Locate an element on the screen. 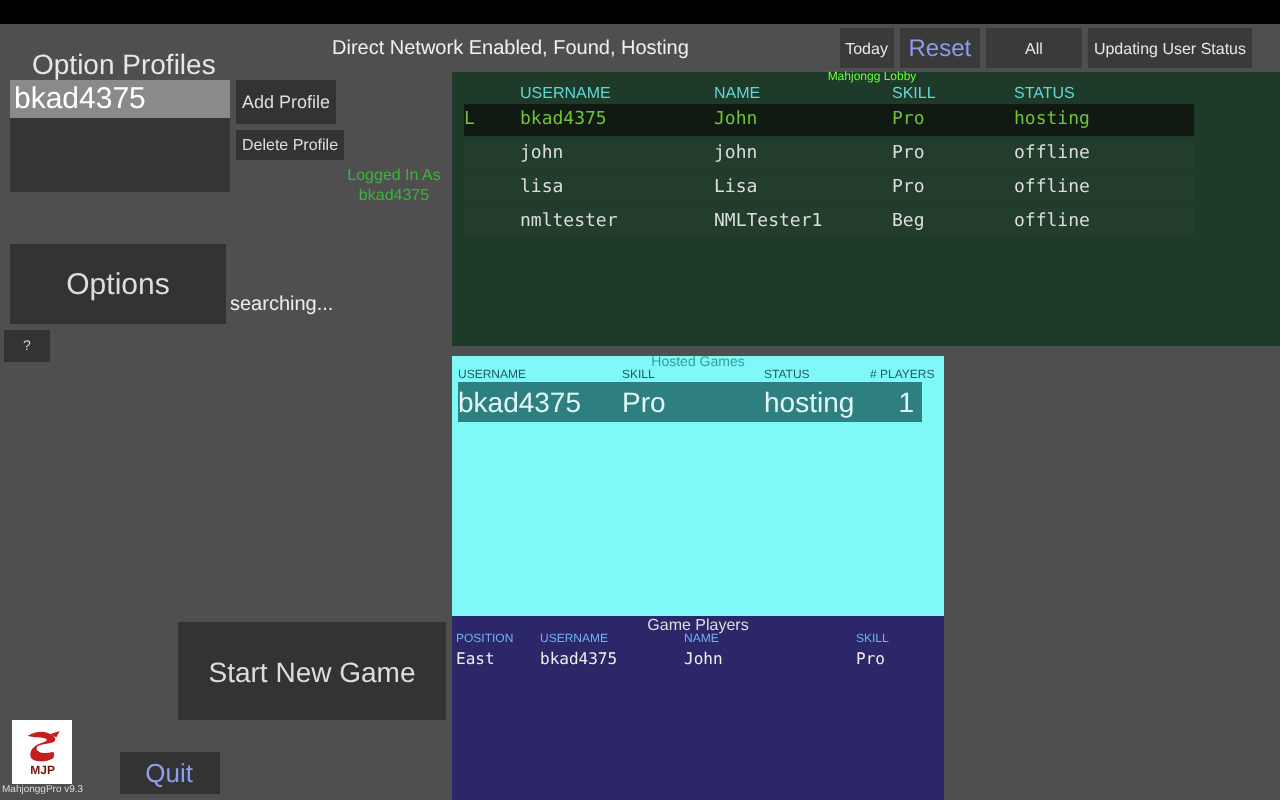 Image resolution: width=1280 pixels, height=800 pixels. network-status: Direct Network Enabled, Found, Hosting is located at coordinates (511, 48).